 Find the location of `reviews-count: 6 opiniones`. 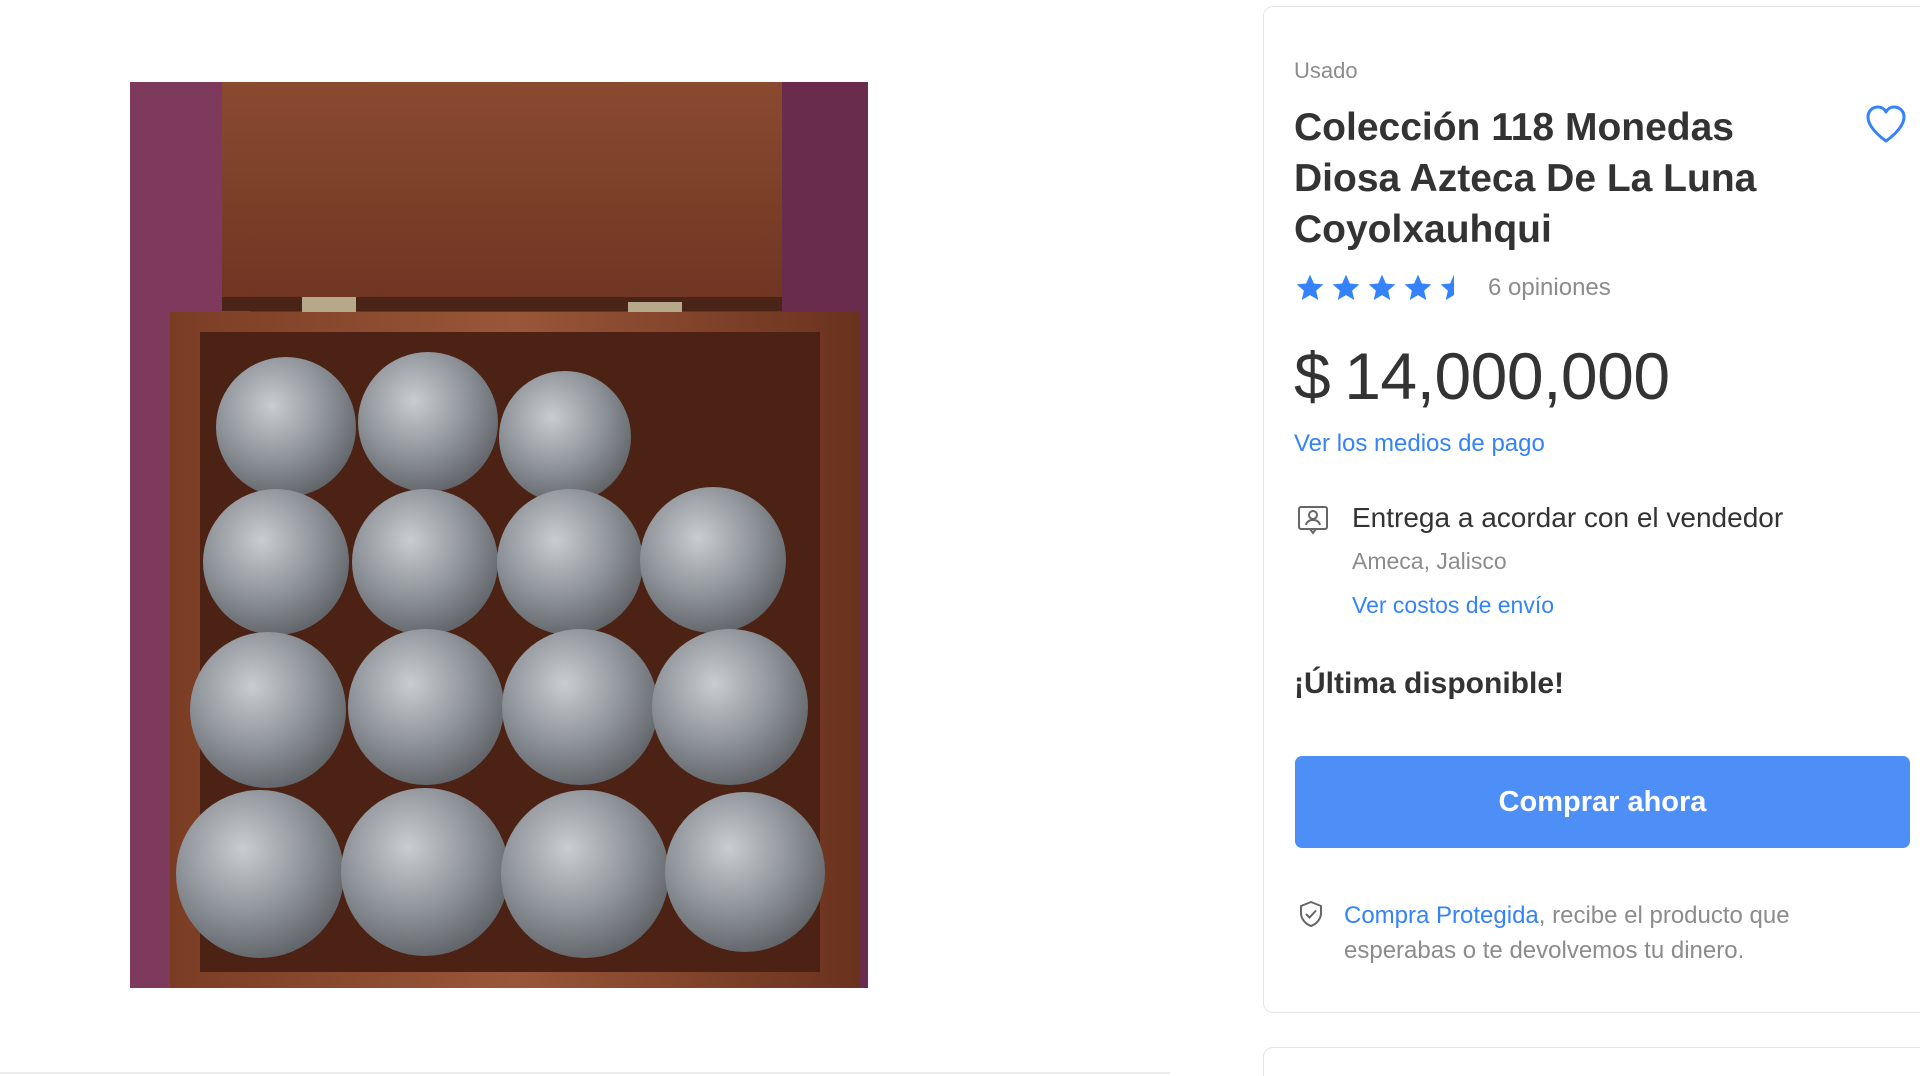

reviews-count: 6 opiniones is located at coordinates (1549, 287).